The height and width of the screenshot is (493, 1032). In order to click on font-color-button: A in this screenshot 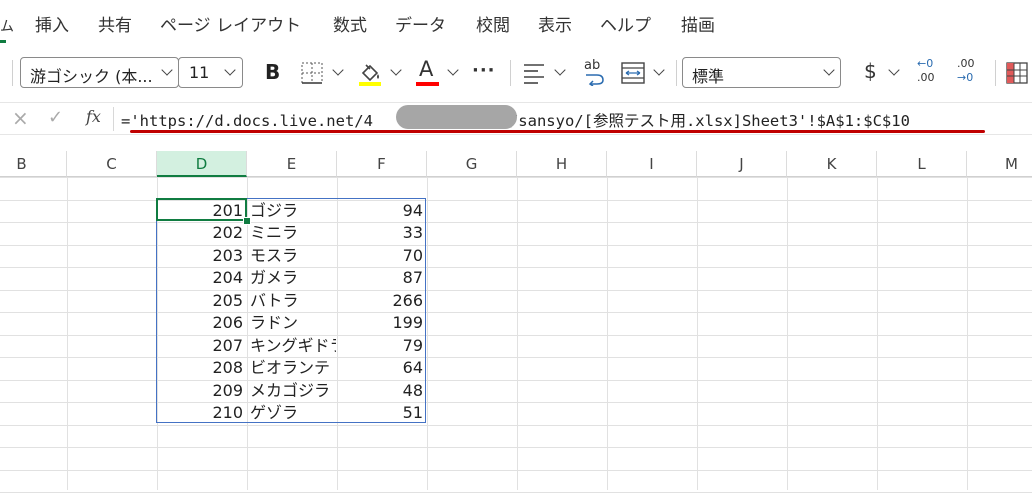, I will do `click(438, 72)`.